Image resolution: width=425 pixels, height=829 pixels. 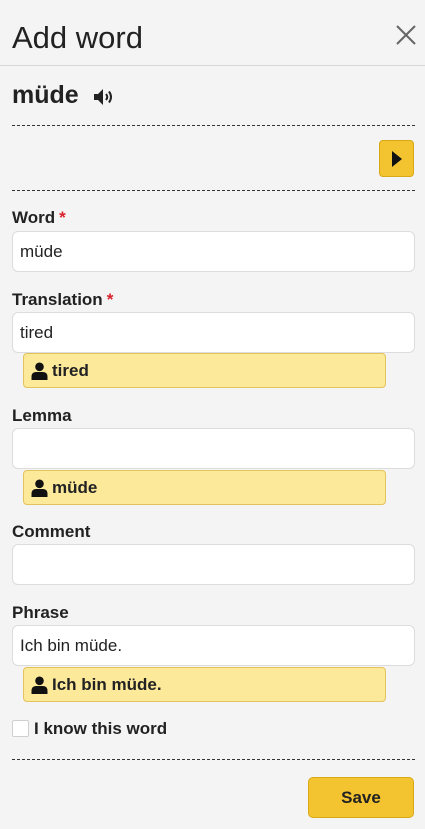 I want to click on comment-label: Comment, so click(x=51, y=531).